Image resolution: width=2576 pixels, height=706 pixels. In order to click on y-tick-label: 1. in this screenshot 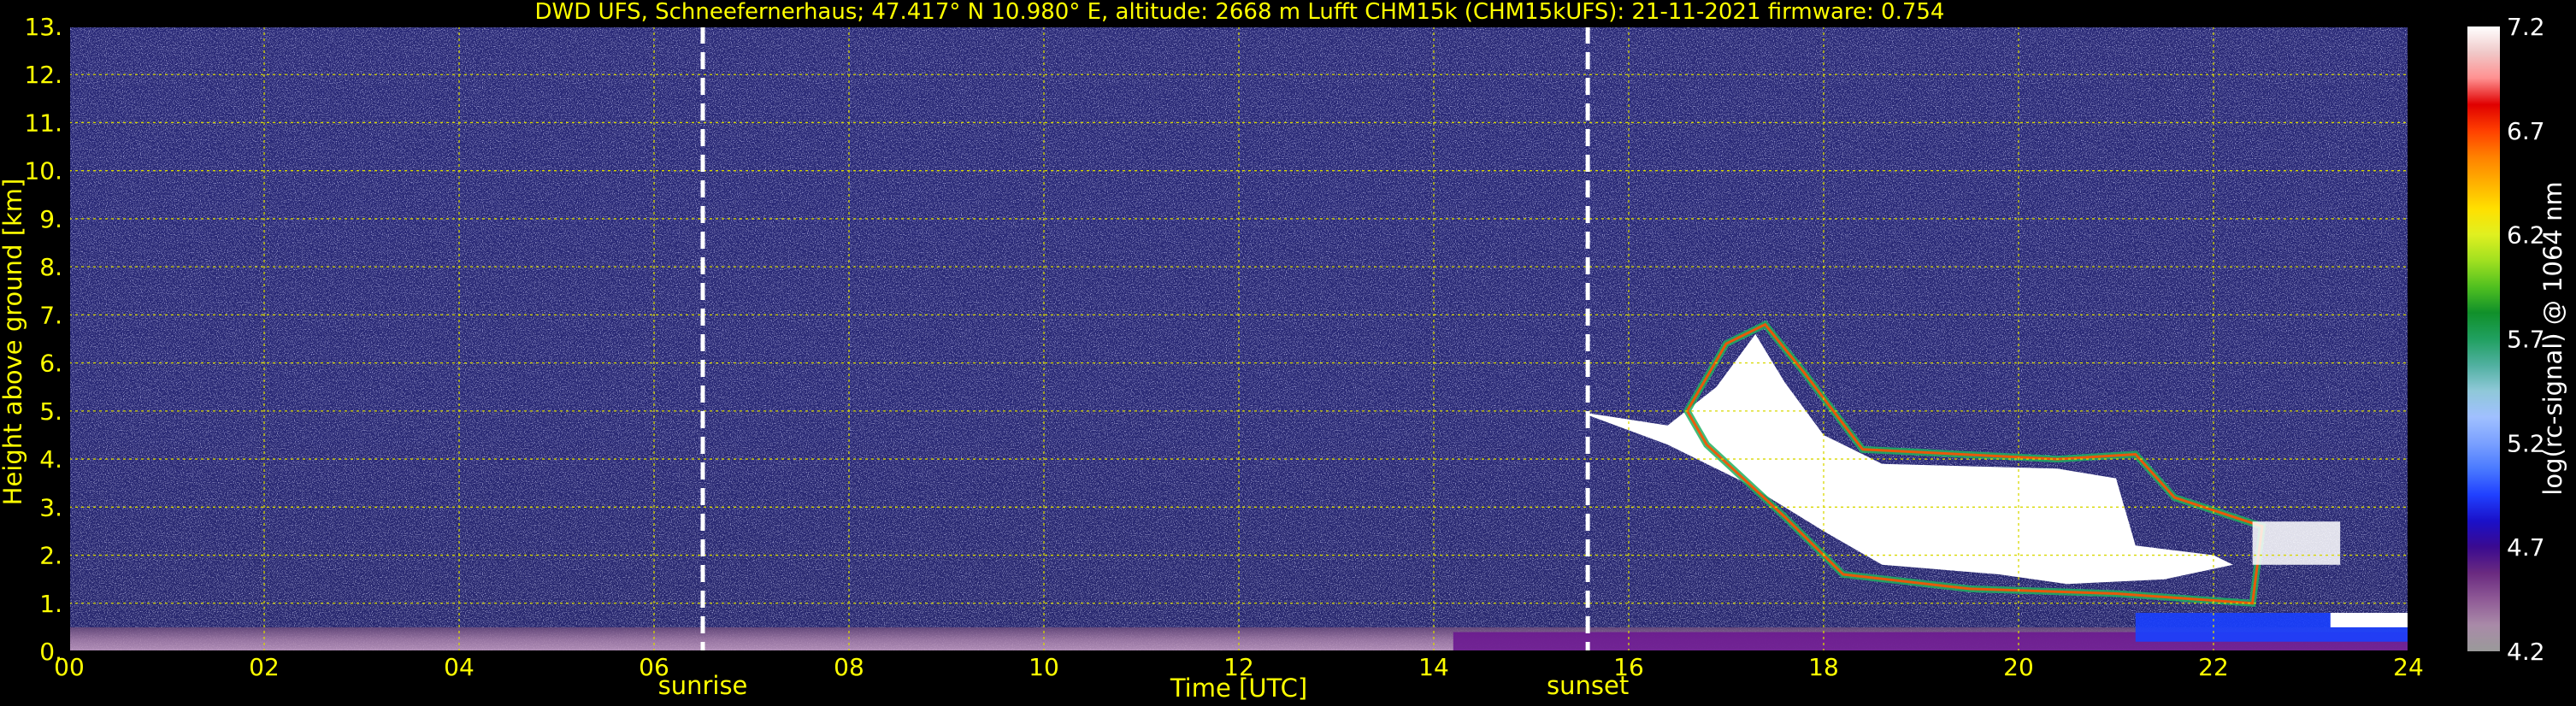, I will do `click(51, 604)`.